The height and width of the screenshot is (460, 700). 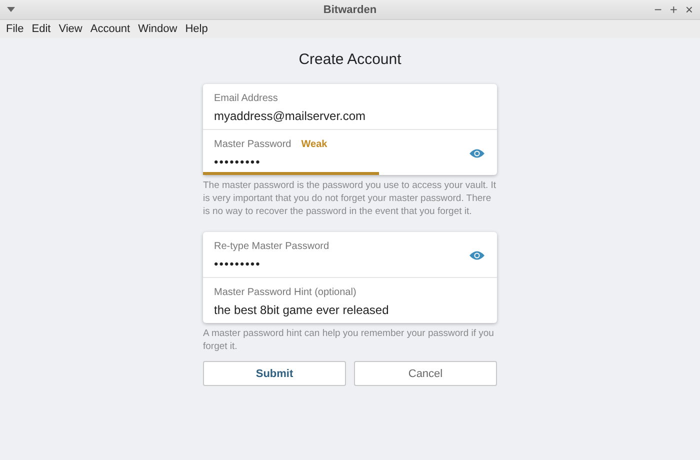 What do you see at coordinates (290, 115) in the screenshot?
I see `field-value: myaddress@mailserver.com` at bounding box center [290, 115].